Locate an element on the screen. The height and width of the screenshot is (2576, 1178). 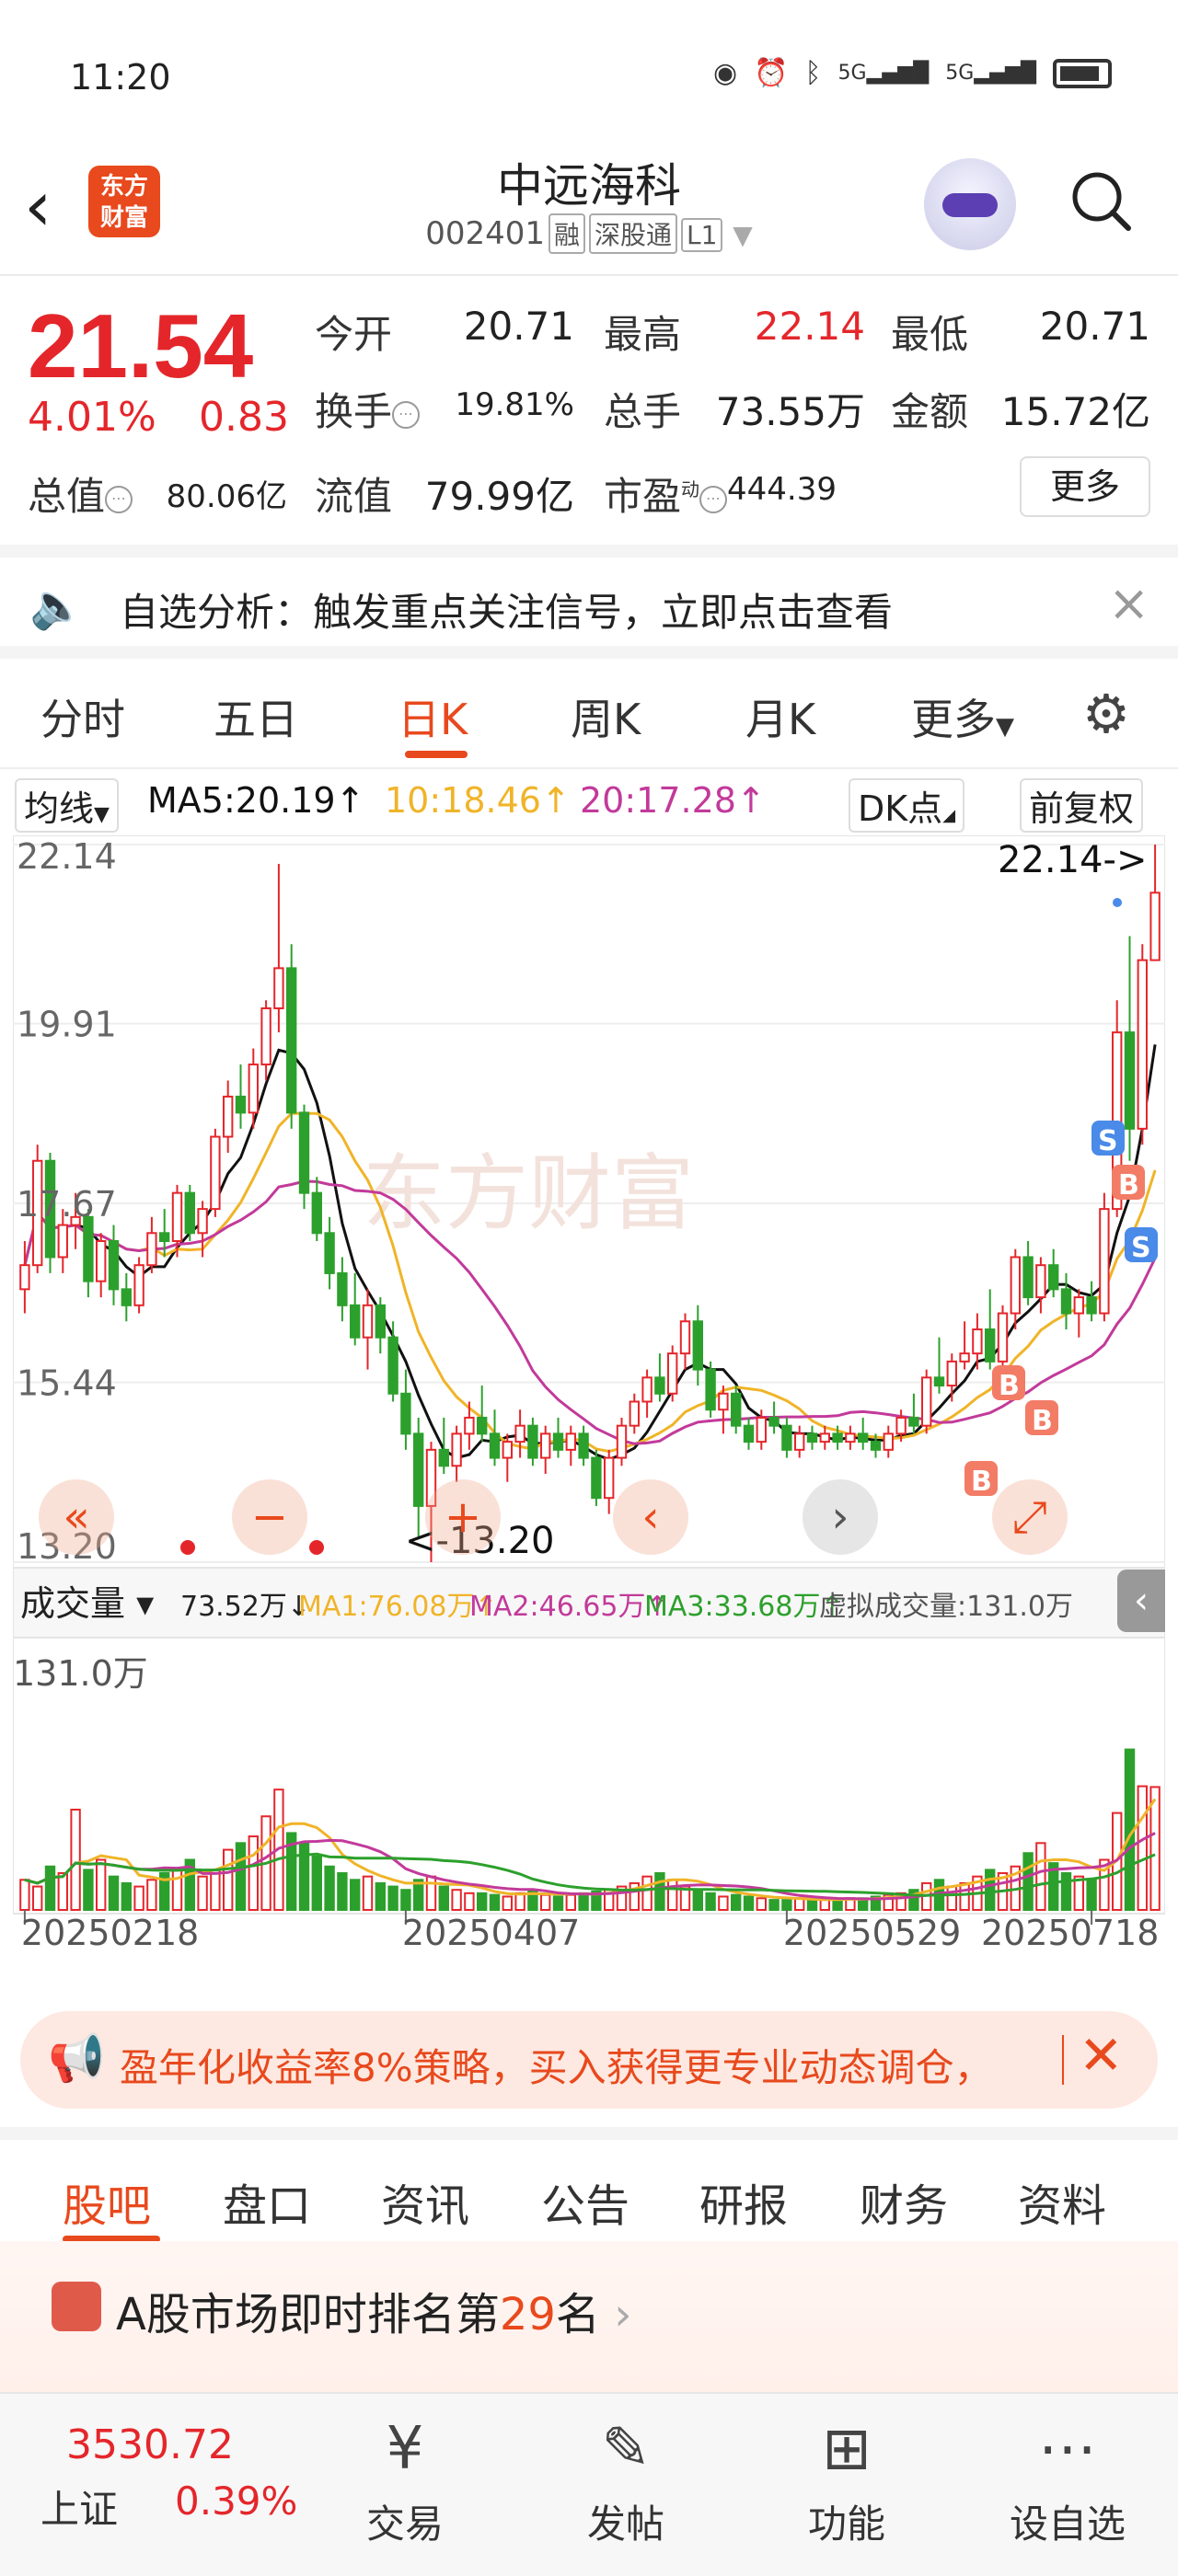
tab-forum: 股吧 is located at coordinates (107, 2201).